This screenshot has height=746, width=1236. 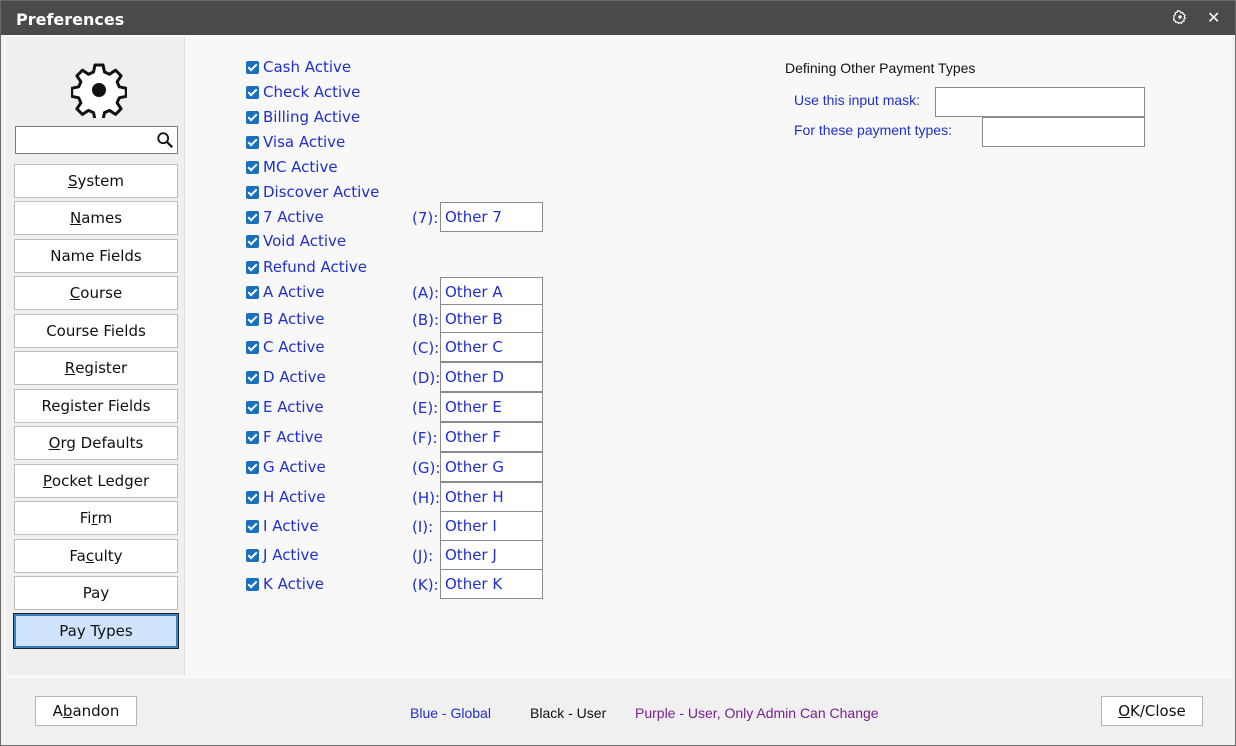 I want to click on other-name-input: Other 7, so click(x=491, y=217).